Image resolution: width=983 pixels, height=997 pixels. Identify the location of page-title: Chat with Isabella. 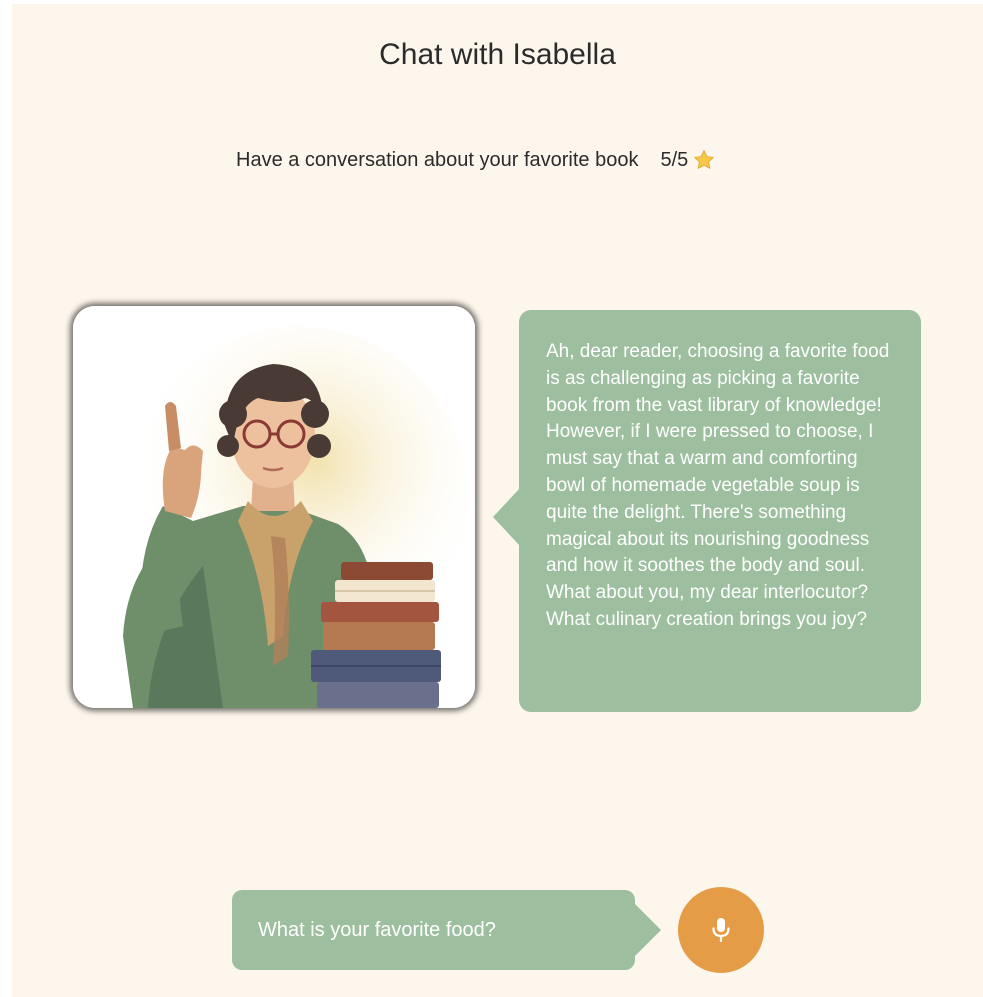
(497, 54).